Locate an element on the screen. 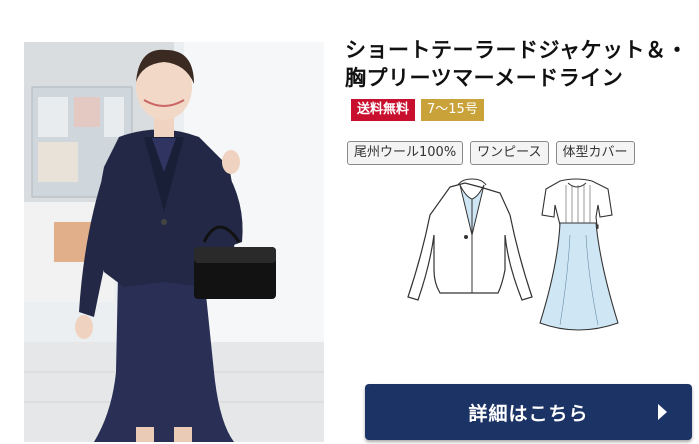 The width and height of the screenshot is (699, 444). garment-drawings is located at coordinates (520, 257).